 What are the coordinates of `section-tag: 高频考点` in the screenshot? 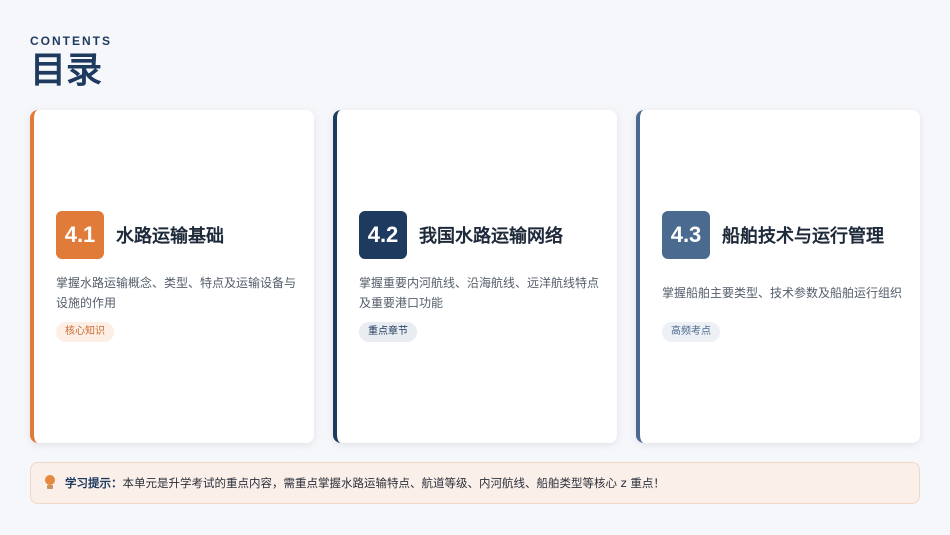 It's located at (691, 332).